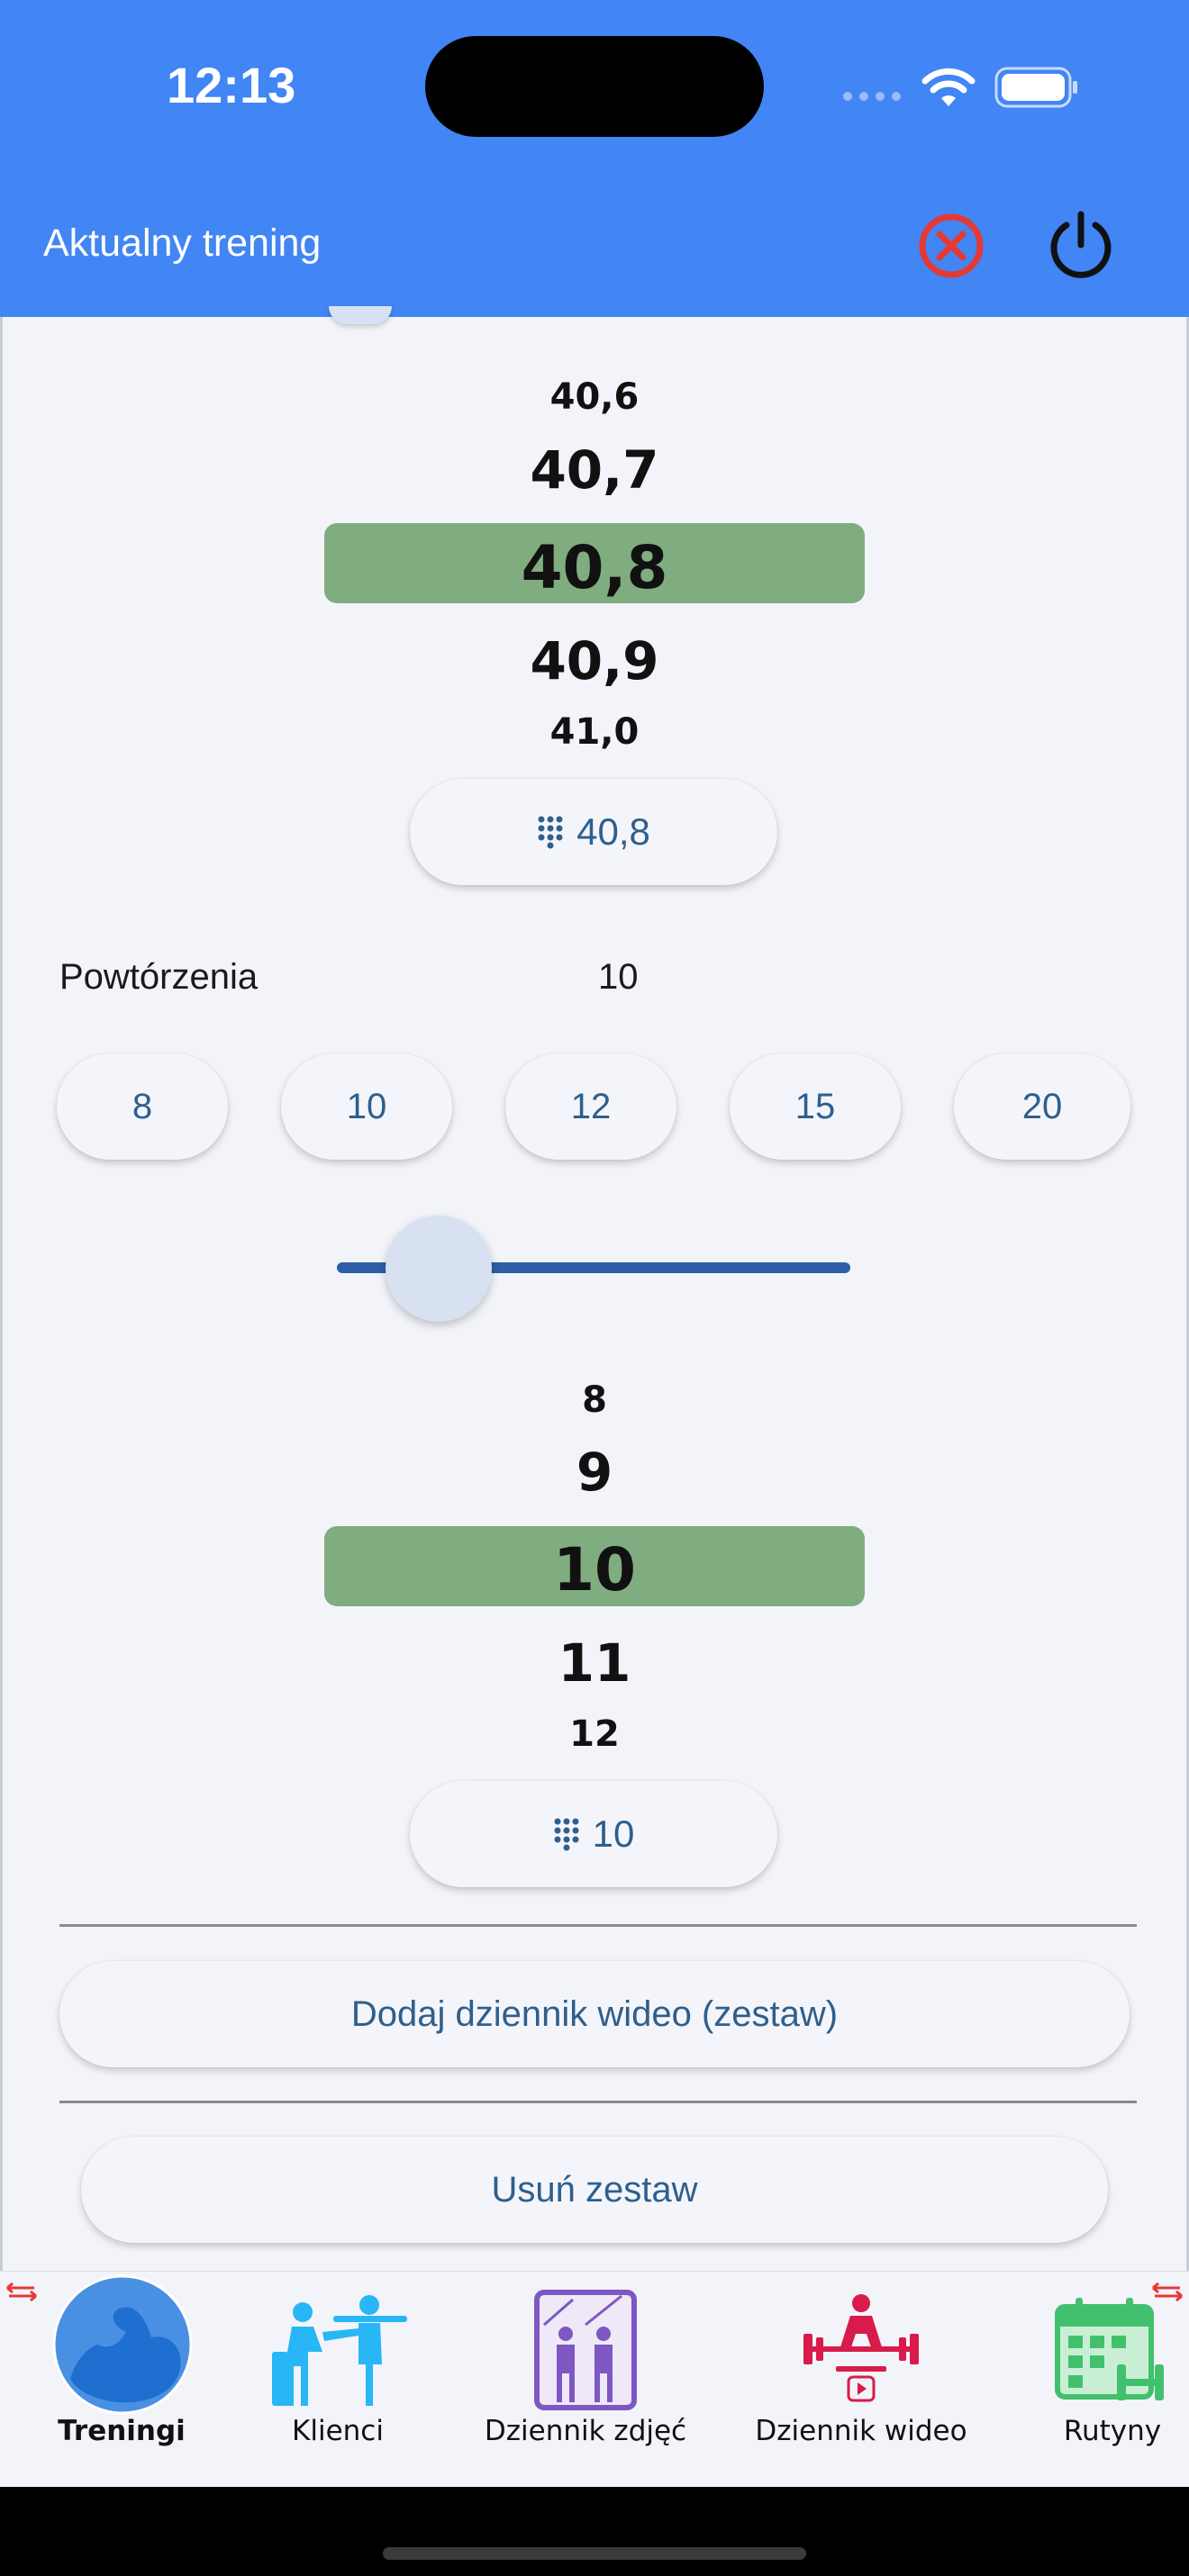  I want to click on reps-chip-15: 15, so click(816, 1106).